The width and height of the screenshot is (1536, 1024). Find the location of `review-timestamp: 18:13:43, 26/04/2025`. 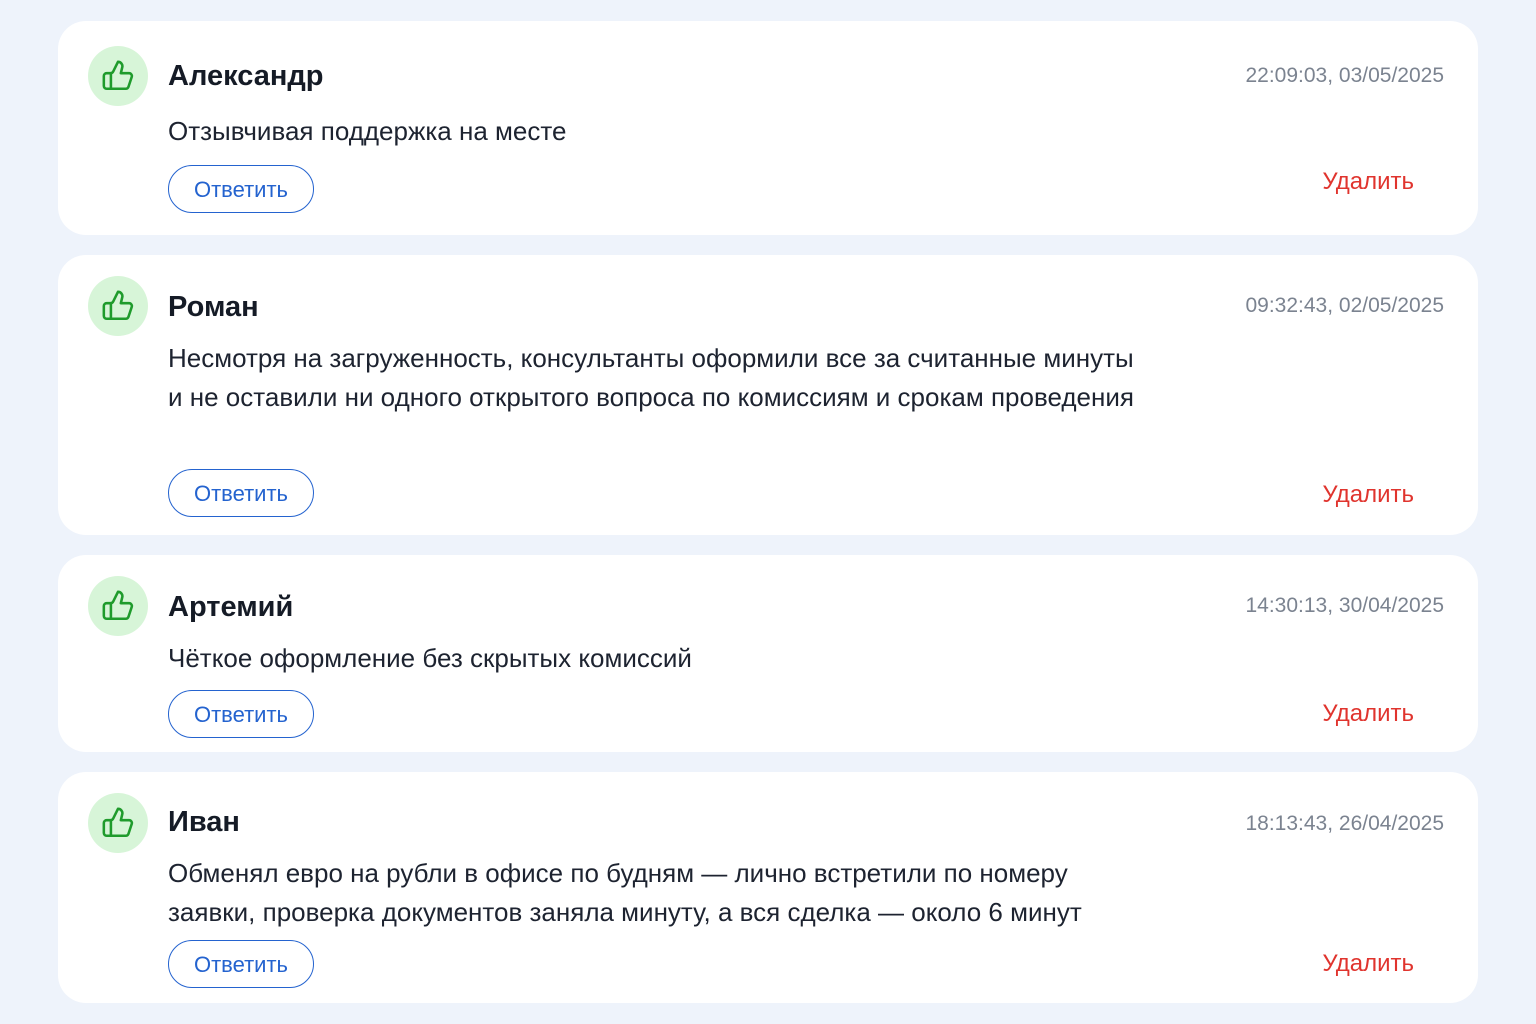

review-timestamp: 18:13:43, 26/04/2025 is located at coordinates (1344, 823).